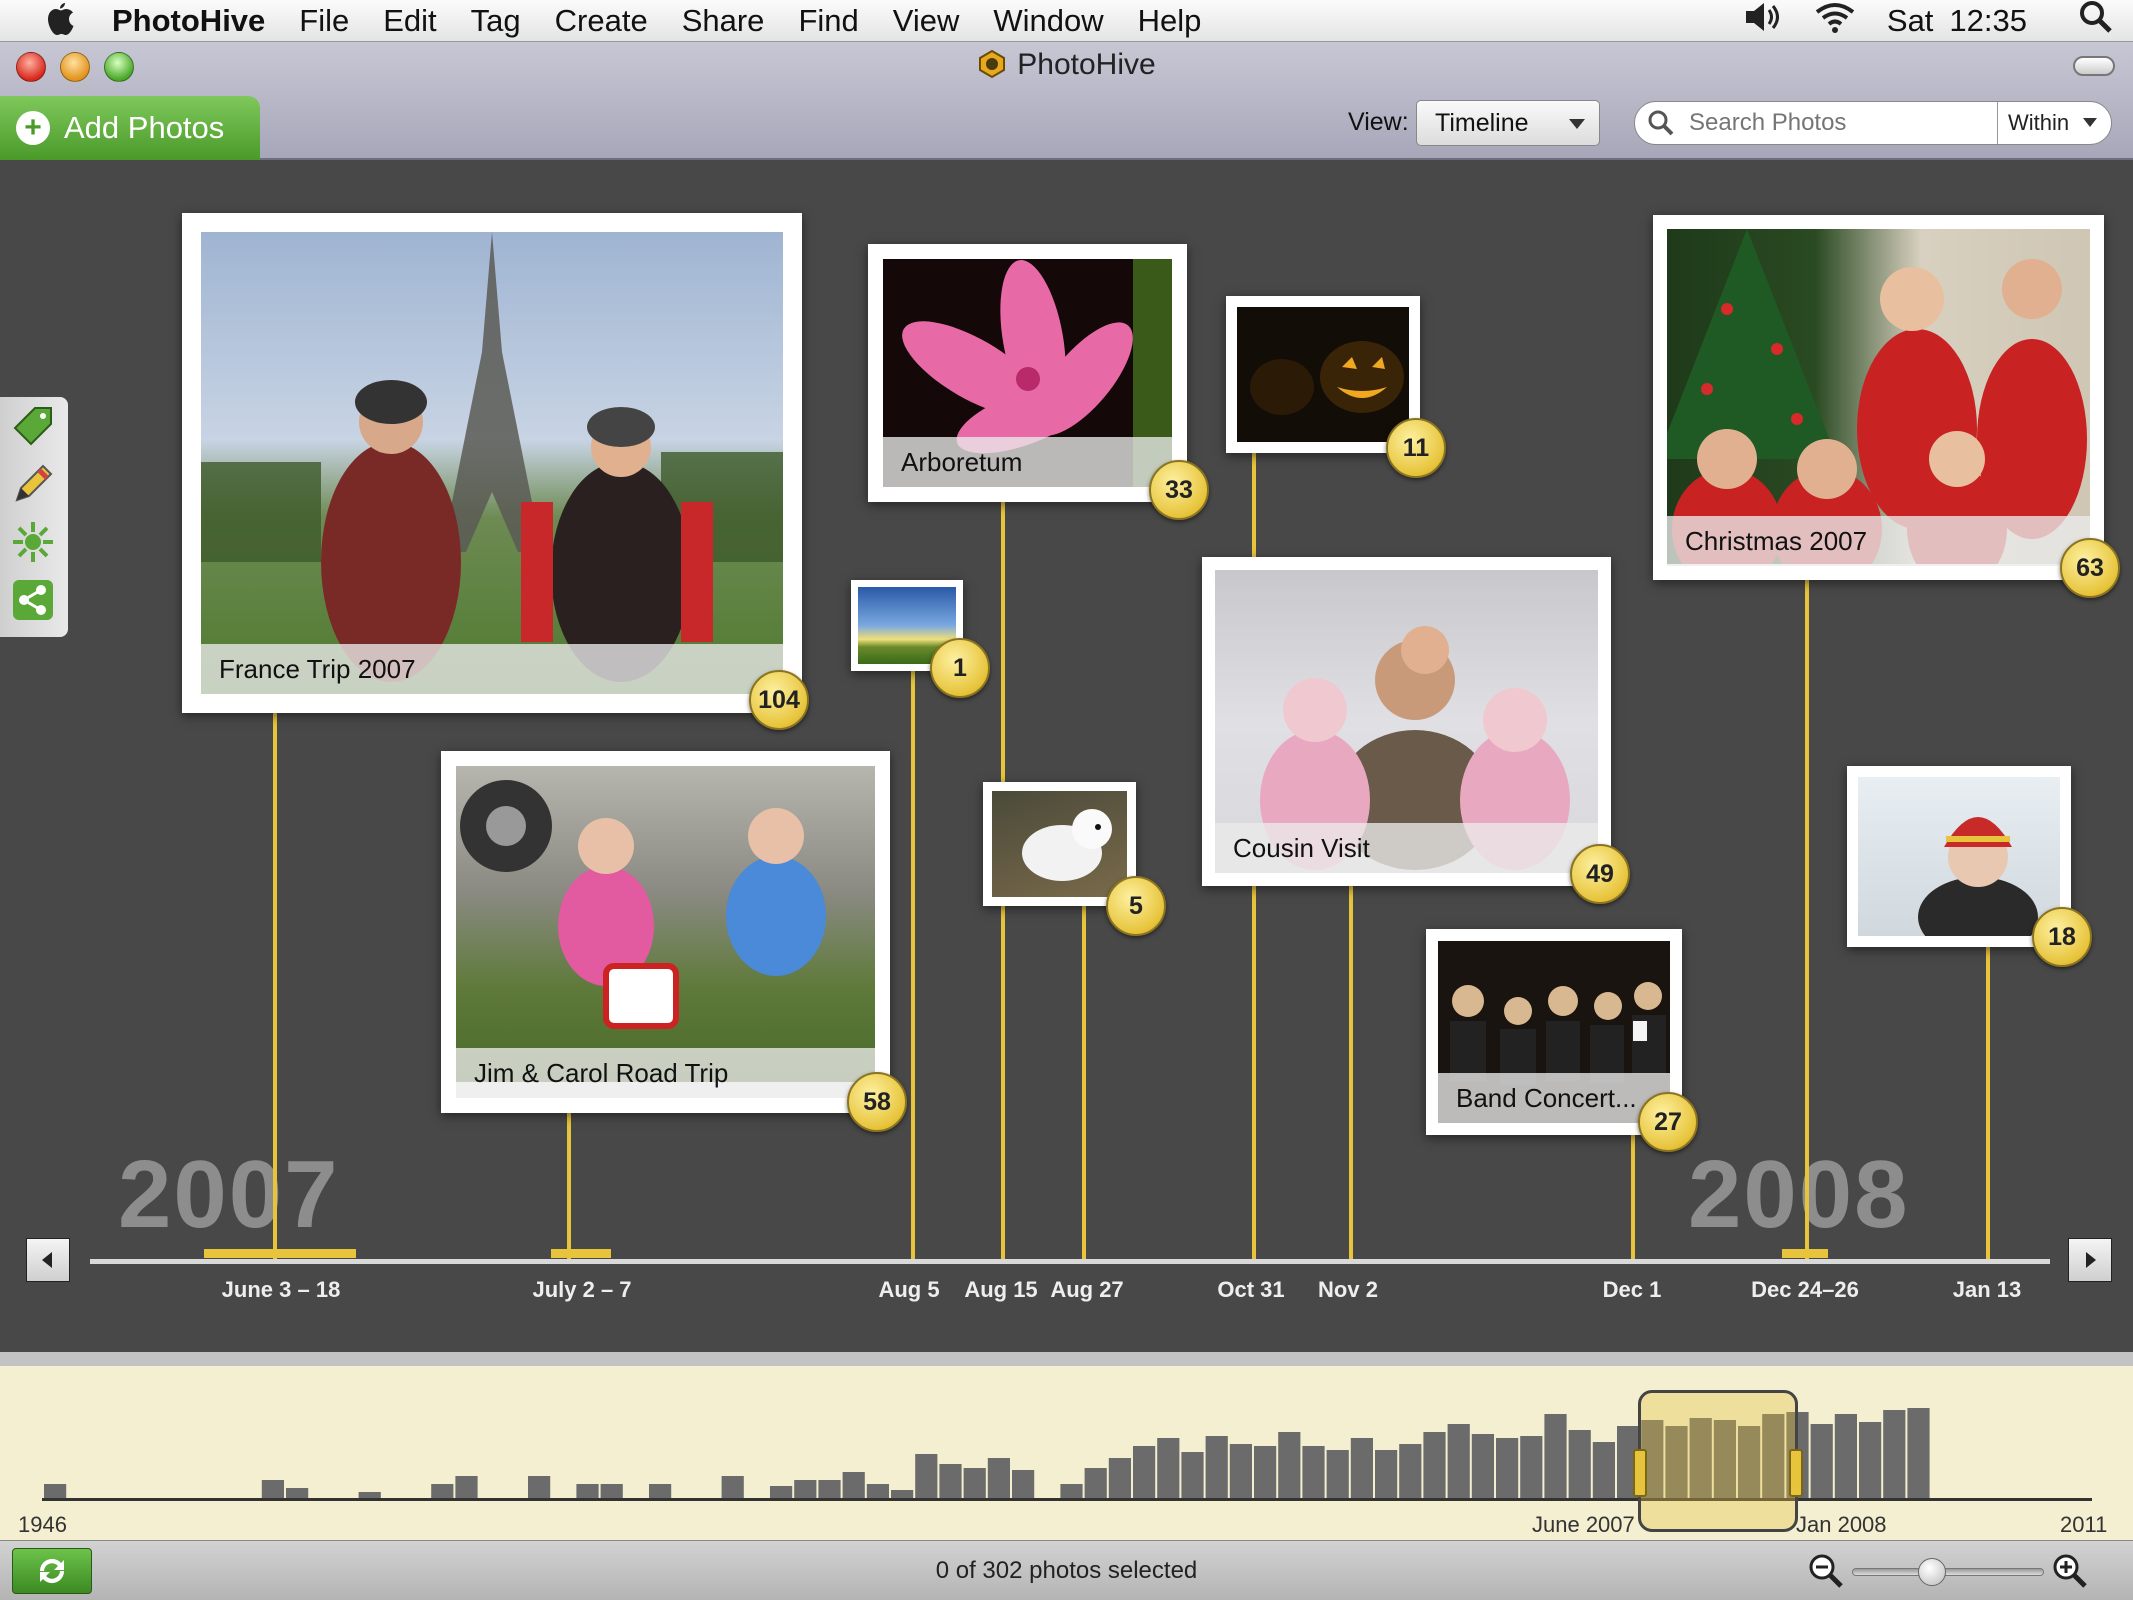 This screenshot has width=2133, height=1600. I want to click on event-caption: Cousin Visit, so click(1406, 848).